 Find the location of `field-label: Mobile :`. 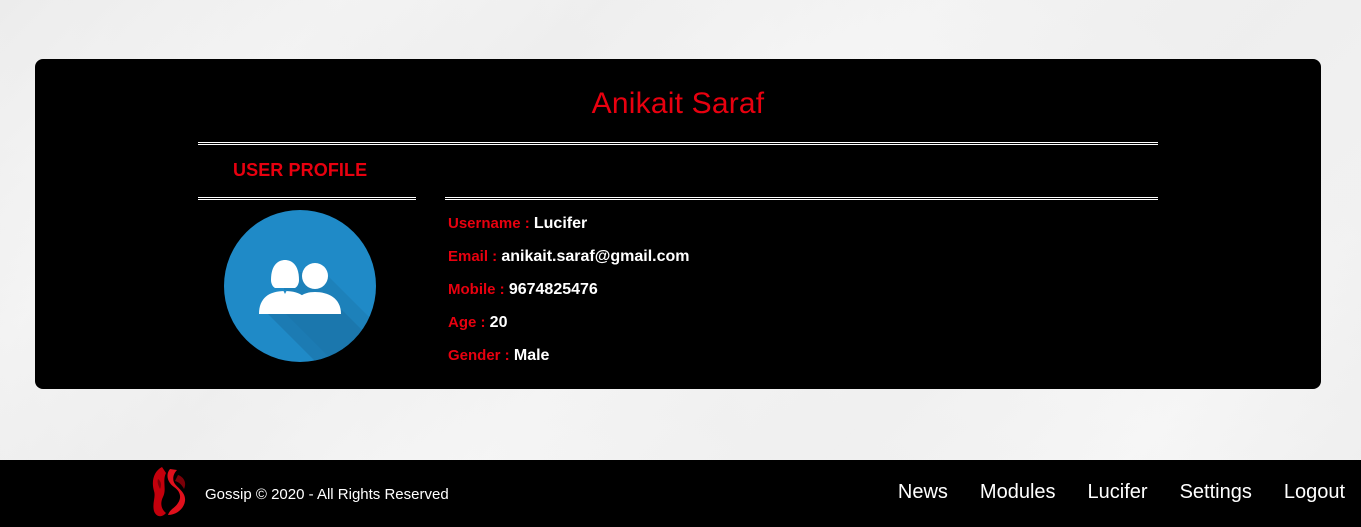

field-label: Mobile : is located at coordinates (478, 289).